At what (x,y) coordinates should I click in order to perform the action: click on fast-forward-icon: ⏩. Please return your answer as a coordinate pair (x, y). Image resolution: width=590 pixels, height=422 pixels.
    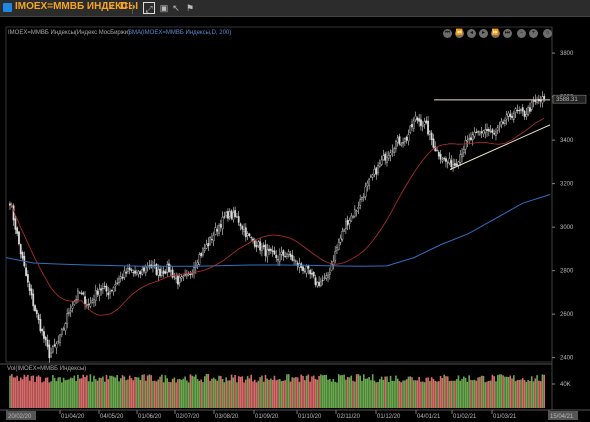
    Looking at the image, I should click on (495, 33).